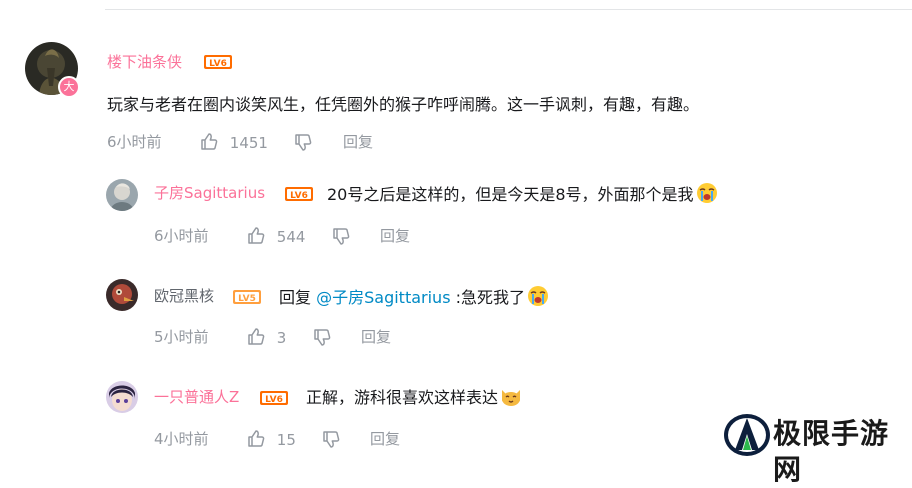 The height and width of the screenshot is (488, 912). I want to click on comment-time: 5小时前, so click(181, 337).